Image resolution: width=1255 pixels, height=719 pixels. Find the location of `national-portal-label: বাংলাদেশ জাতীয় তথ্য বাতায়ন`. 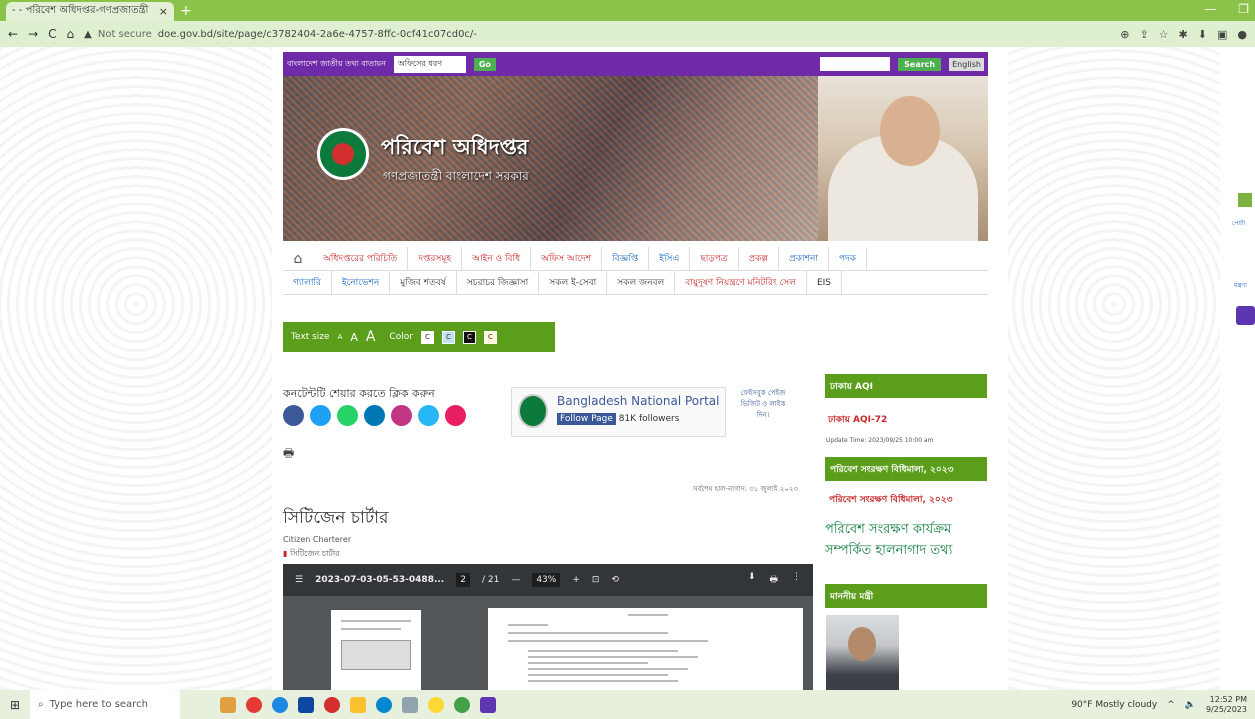

national-portal-label: বাংলাদেশ জাতীয় তথ্য বাতায়ন is located at coordinates (336, 64).